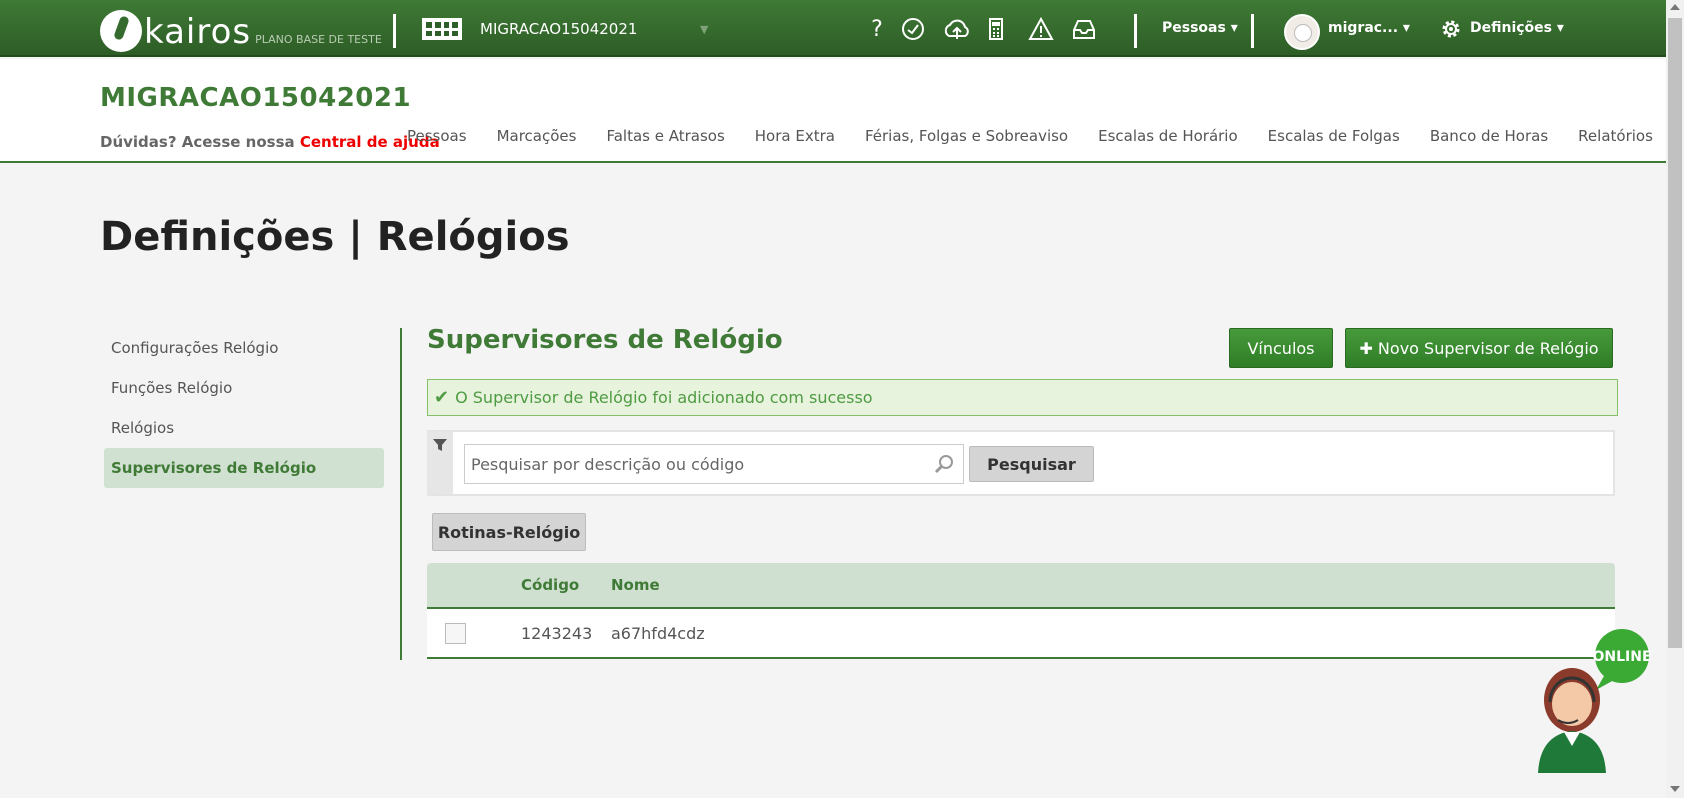 Image resolution: width=1684 pixels, height=798 pixels. Describe the element at coordinates (795, 136) in the screenshot. I see `nav-item-hora-extra: Hora Extra` at that location.